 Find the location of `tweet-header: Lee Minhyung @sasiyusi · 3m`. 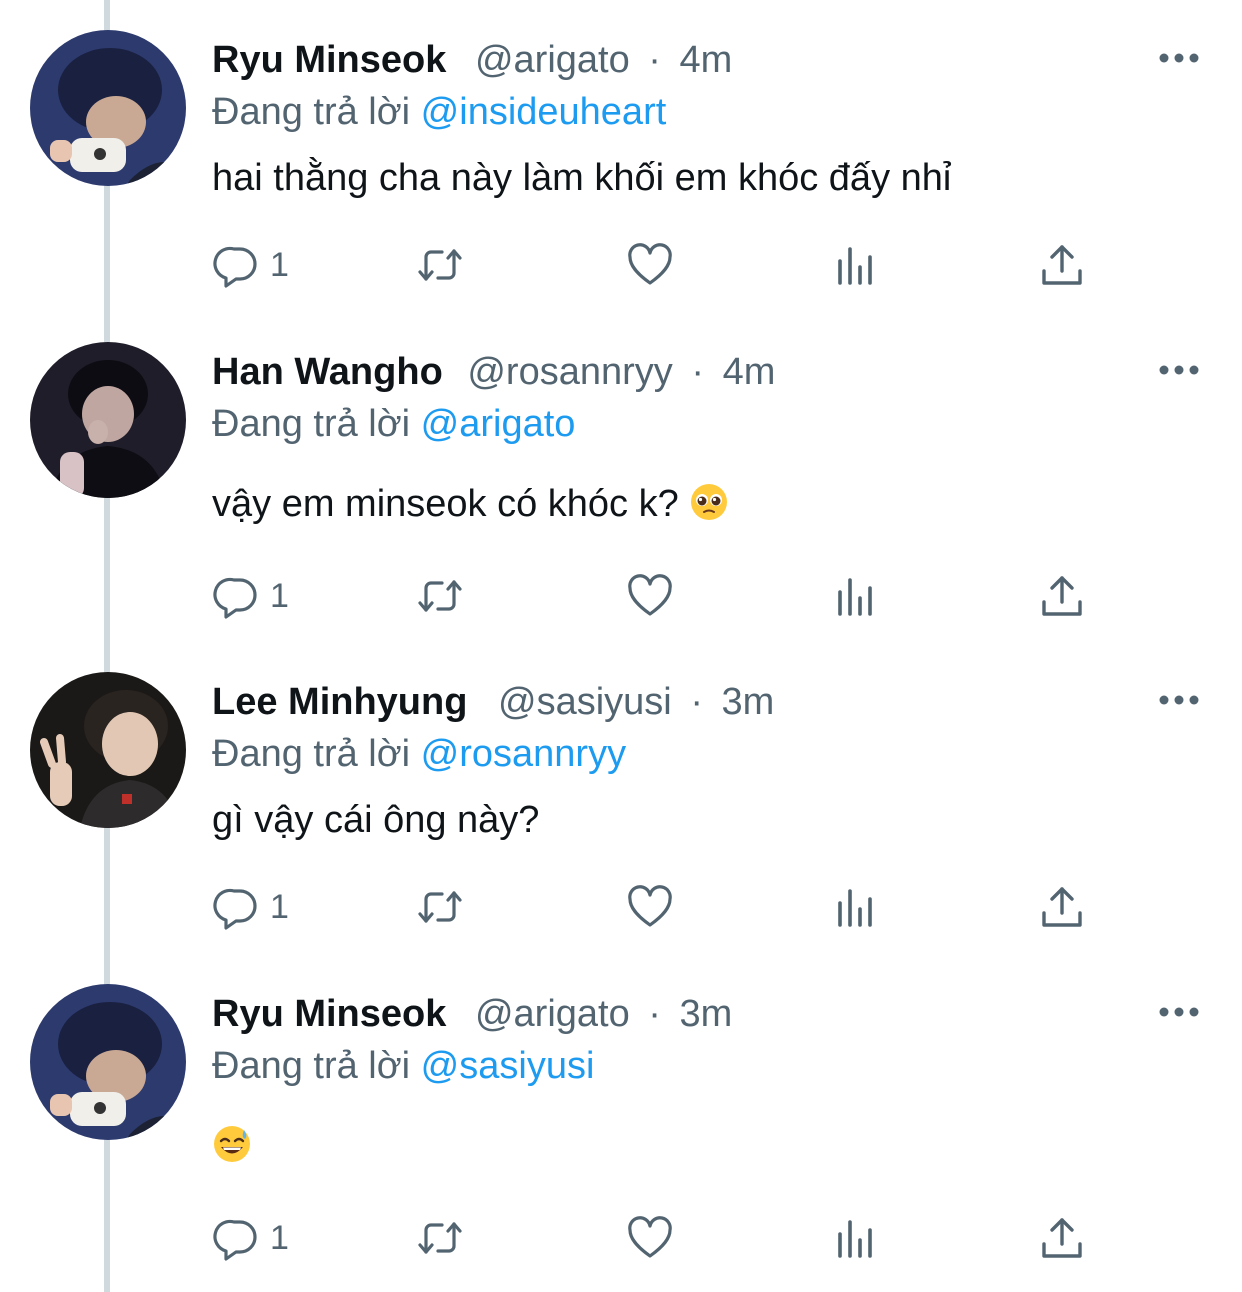

tweet-header: Lee Minhyung @sasiyusi · 3m is located at coordinates (493, 702).